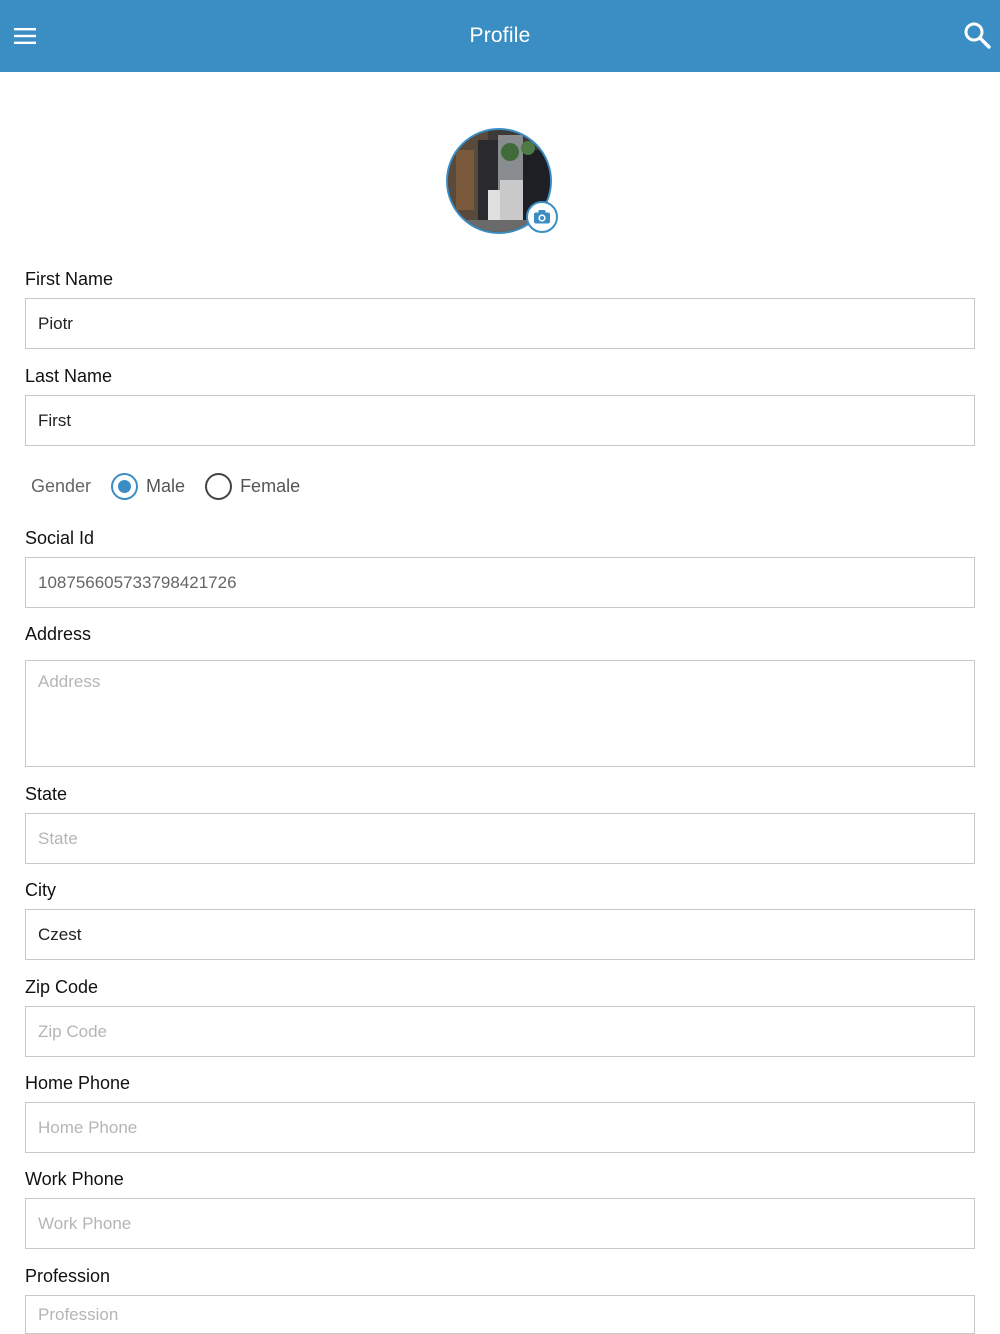 This screenshot has height=1334, width=1000. What do you see at coordinates (500, 1031) in the screenshot?
I see `zip-code-field` at bounding box center [500, 1031].